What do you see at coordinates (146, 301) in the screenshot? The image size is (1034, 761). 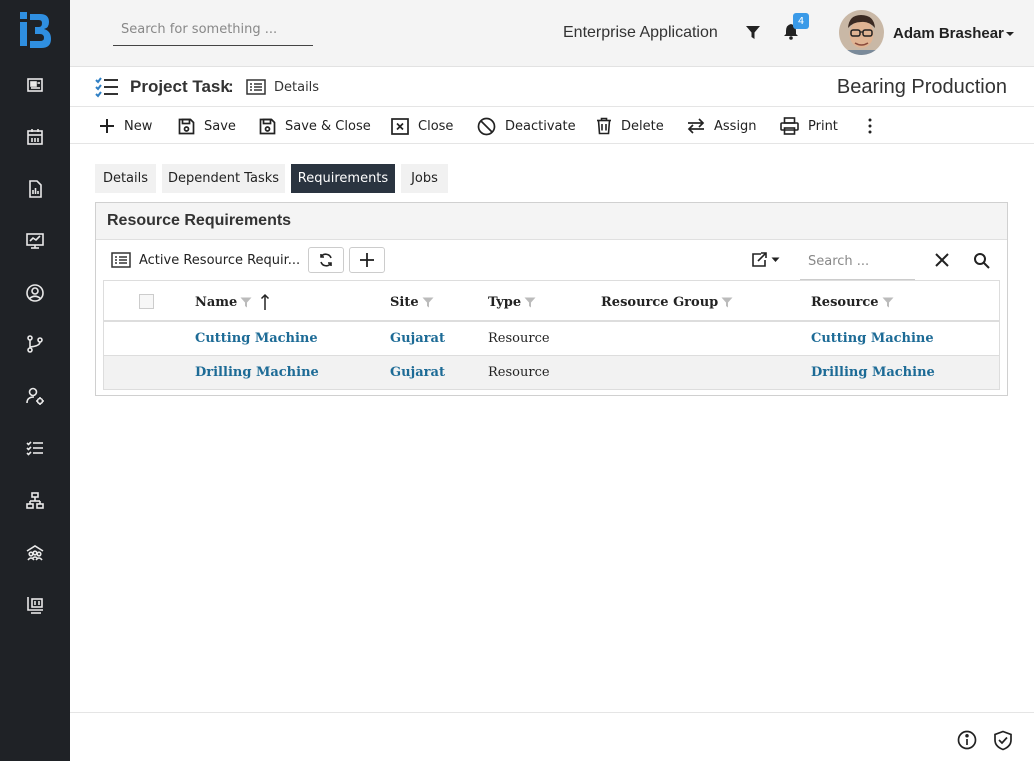 I see `select-all-checkbox` at bounding box center [146, 301].